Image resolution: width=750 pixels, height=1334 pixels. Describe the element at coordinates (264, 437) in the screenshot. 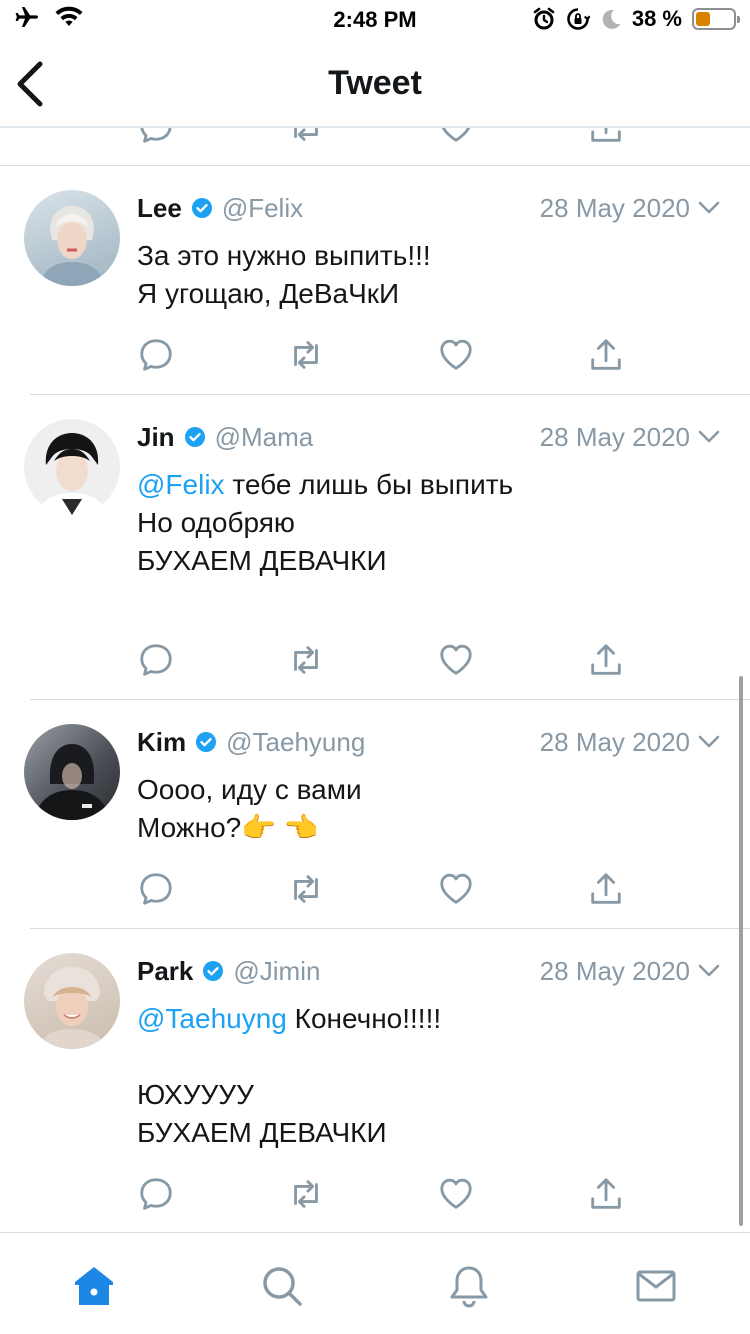

I see `author-handle: @Mama` at that location.